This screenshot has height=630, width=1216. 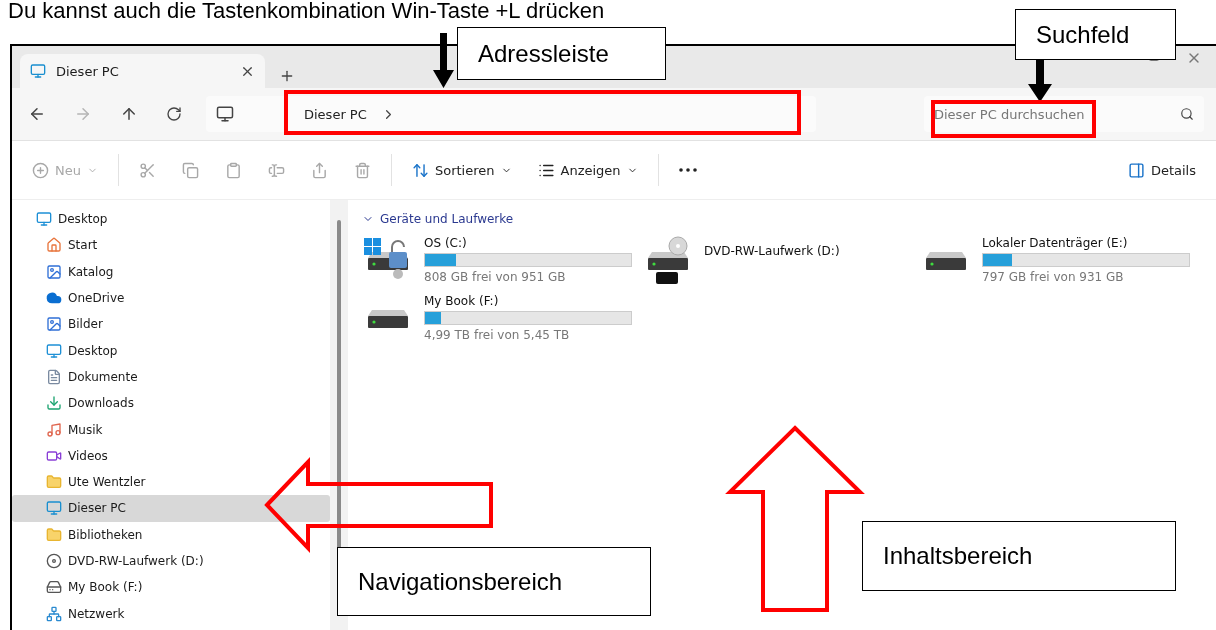 I want to click on more-icon, so click(x=687, y=170).